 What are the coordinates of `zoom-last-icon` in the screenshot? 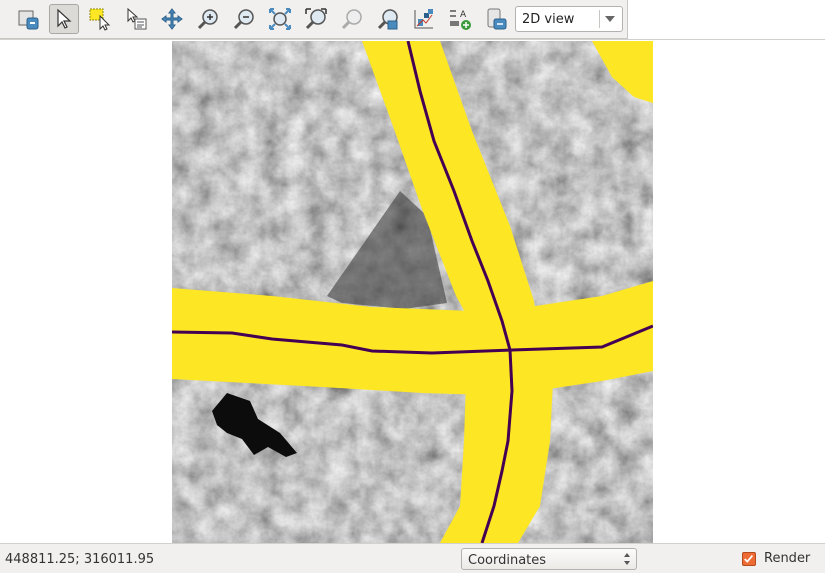 It's located at (387, 19).